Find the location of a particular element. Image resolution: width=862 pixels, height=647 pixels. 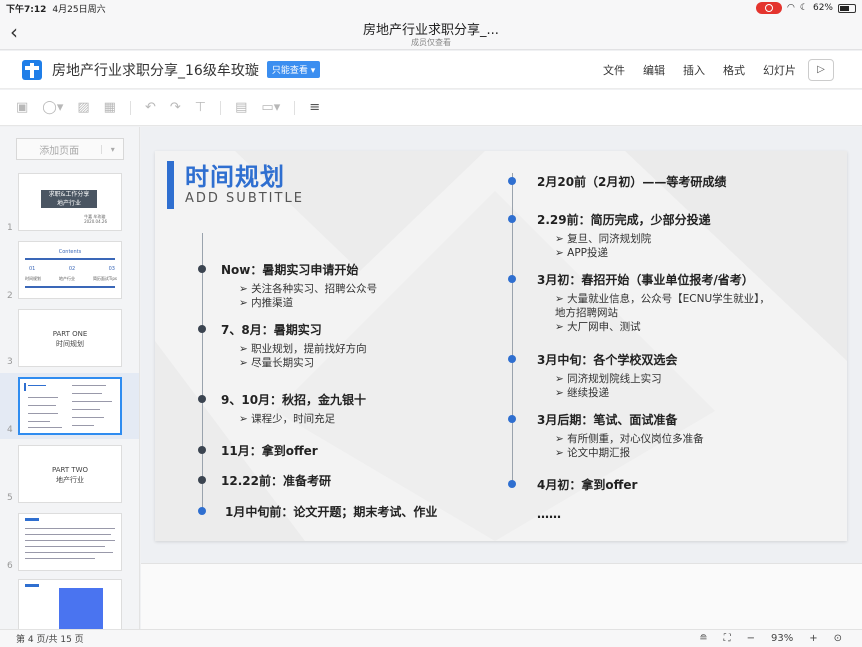

thumb-title-box: 求职&工作分享 地产行业 is located at coordinates (69, 199).